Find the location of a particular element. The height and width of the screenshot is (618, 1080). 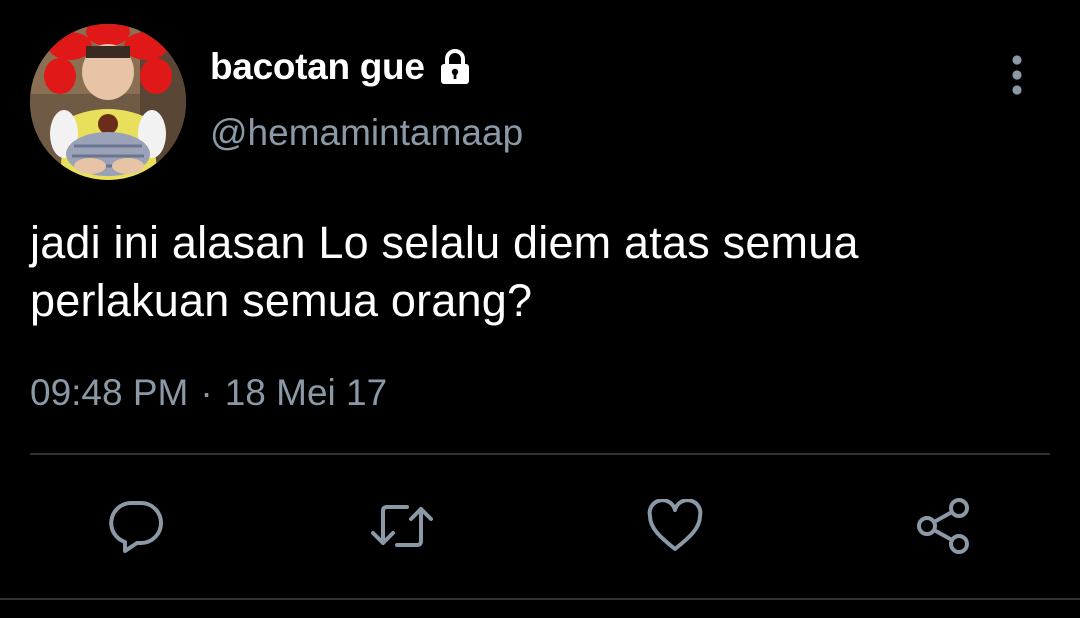

like-button is located at coordinates (675, 526).